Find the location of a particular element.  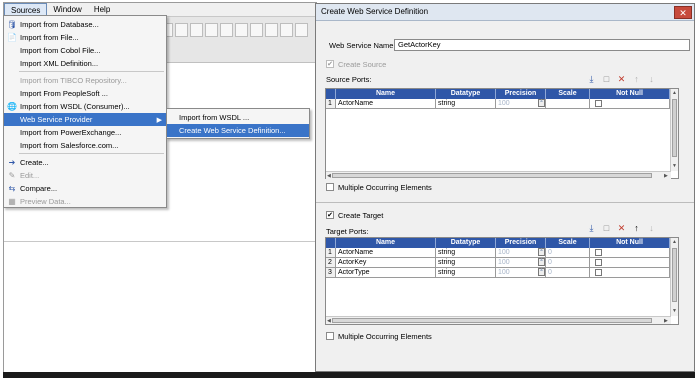

port-row: 2 ActorKey string 100 ▲▼0 is located at coordinates (498, 263).